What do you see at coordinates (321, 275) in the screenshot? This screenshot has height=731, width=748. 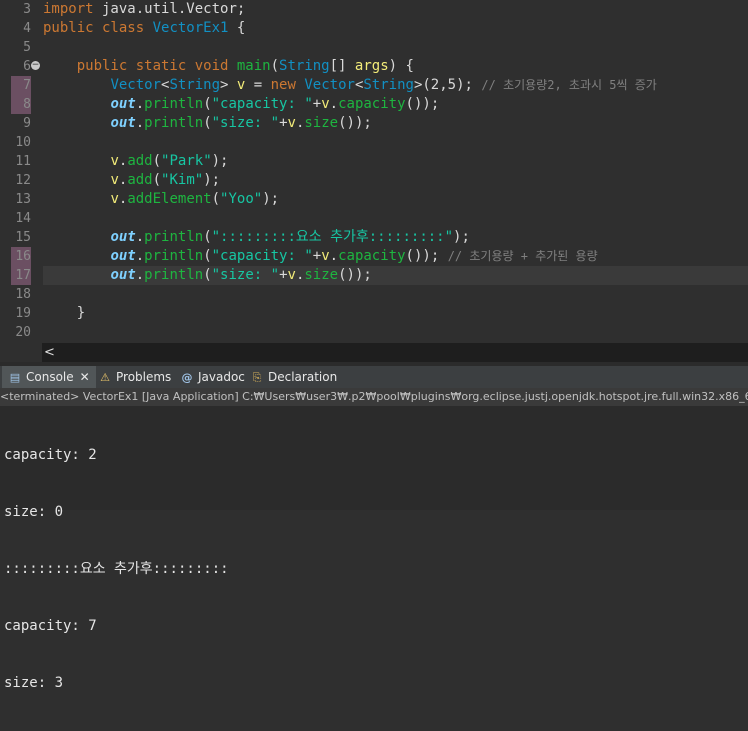 I see `code-token: size` at bounding box center [321, 275].